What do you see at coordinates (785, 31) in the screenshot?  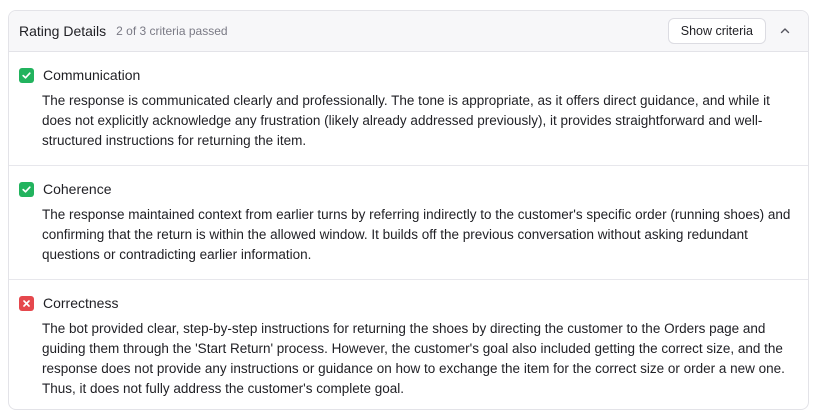 I see `chevron-up-icon` at bounding box center [785, 31].